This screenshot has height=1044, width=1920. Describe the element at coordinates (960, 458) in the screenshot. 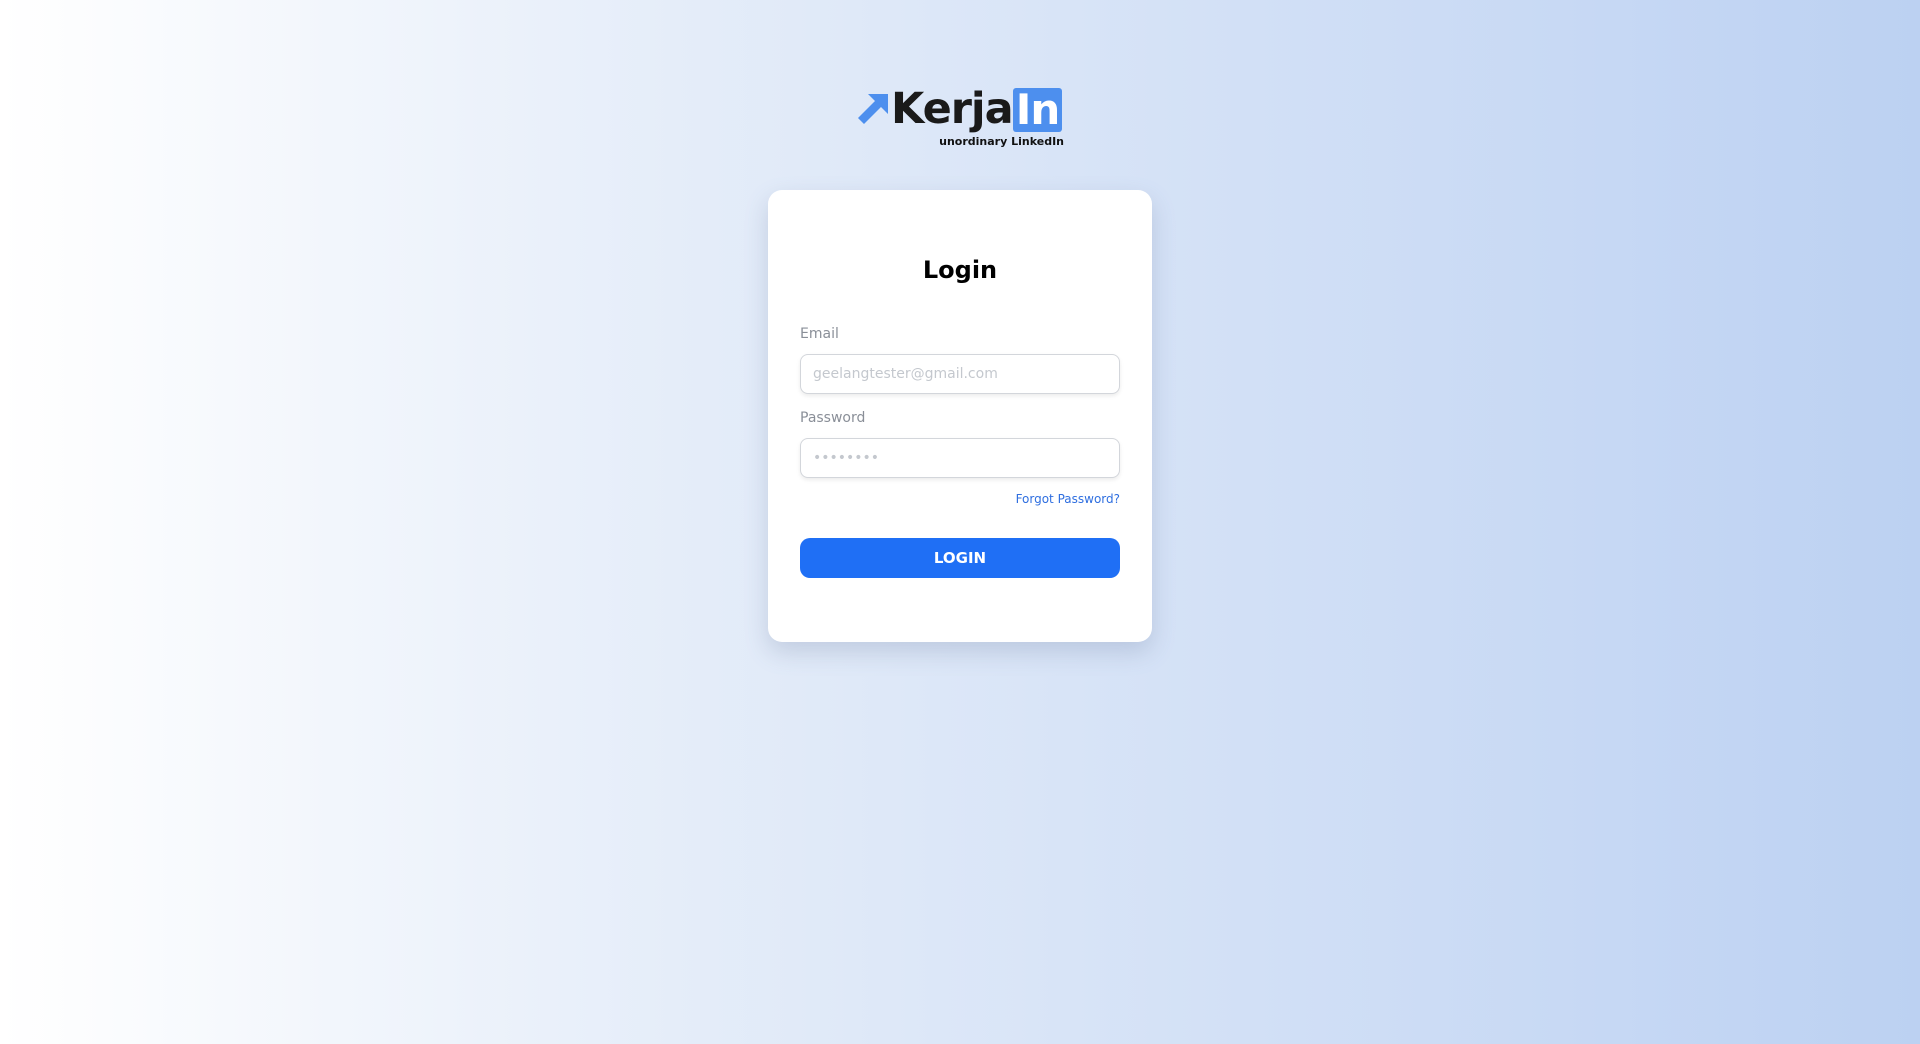

I see `password-field` at that location.